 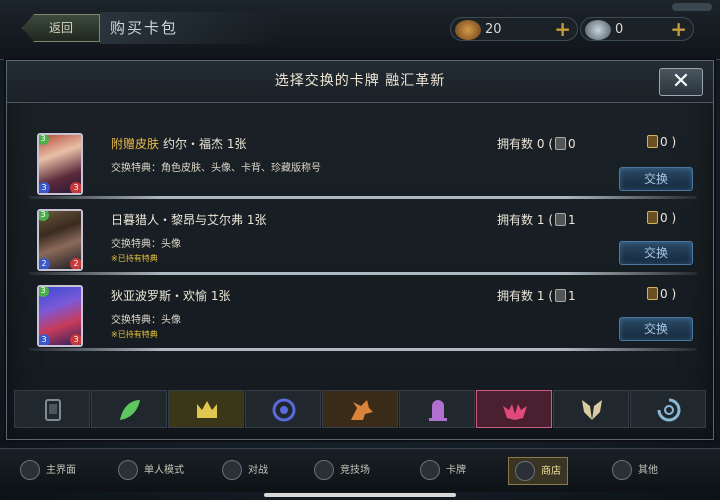 What do you see at coordinates (189, 220) in the screenshot?
I see `card-name: 日暮猎人・黎昂与艾尔弗 1张` at bounding box center [189, 220].